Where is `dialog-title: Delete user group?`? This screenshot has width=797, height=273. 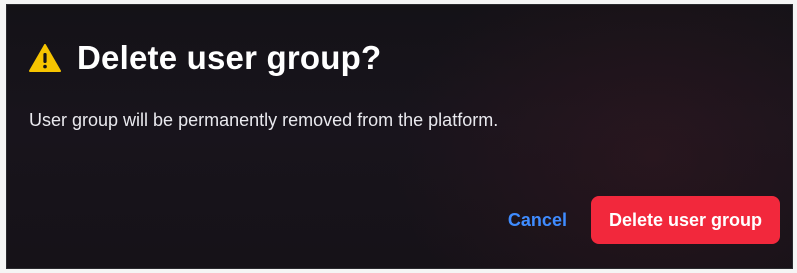 dialog-title: Delete user group? is located at coordinates (229, 57).